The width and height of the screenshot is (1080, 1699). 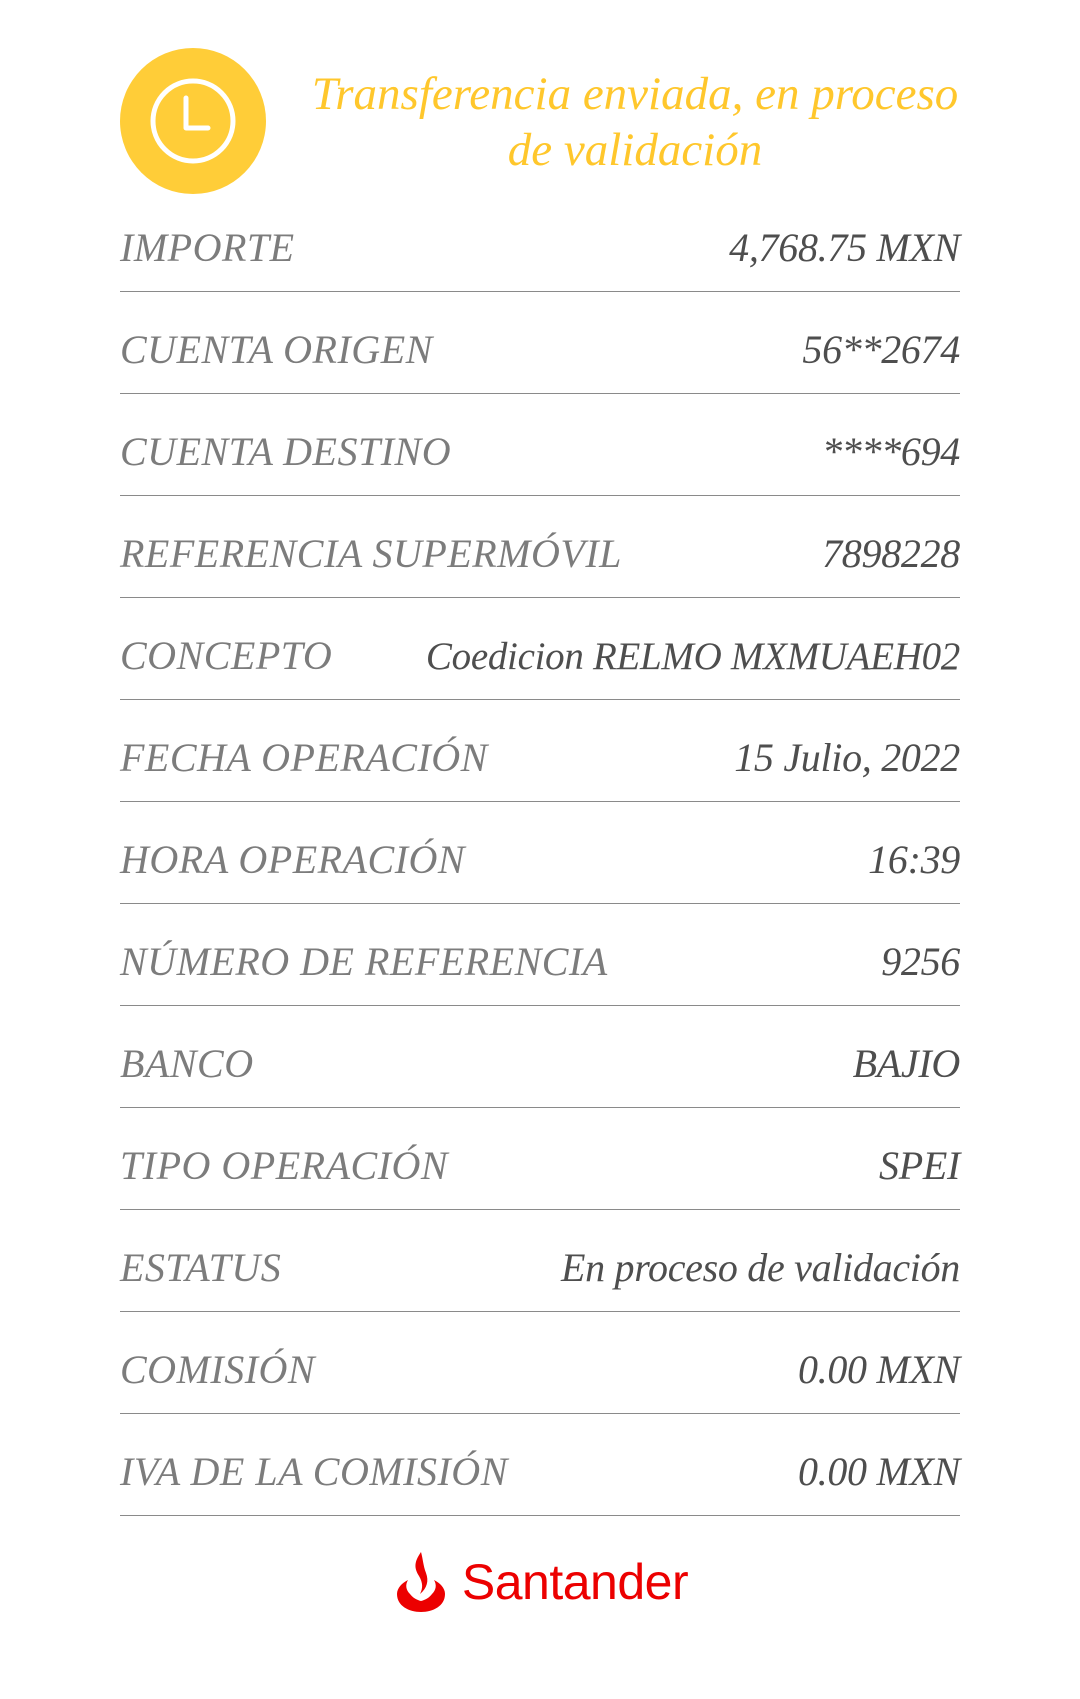 I want to click on detail-row-referencia-supermovil: REFERENCIA SUPERMÓVIL 7898228, so click(x=540, y=547).